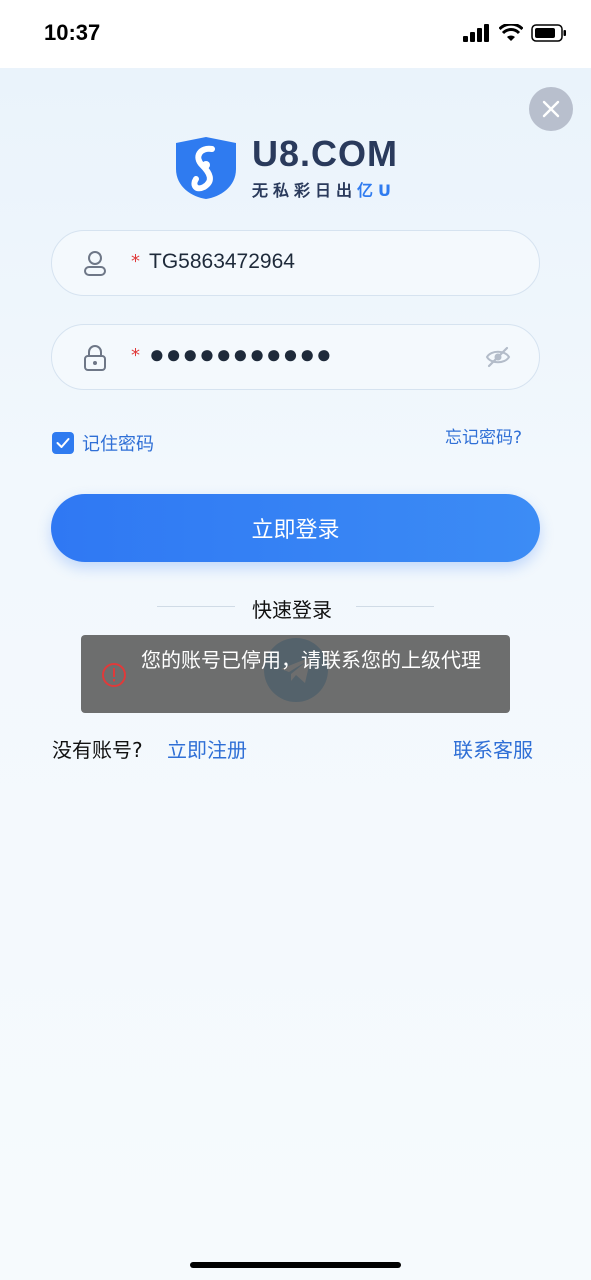  I want to click on close-button, so click(551, 109).